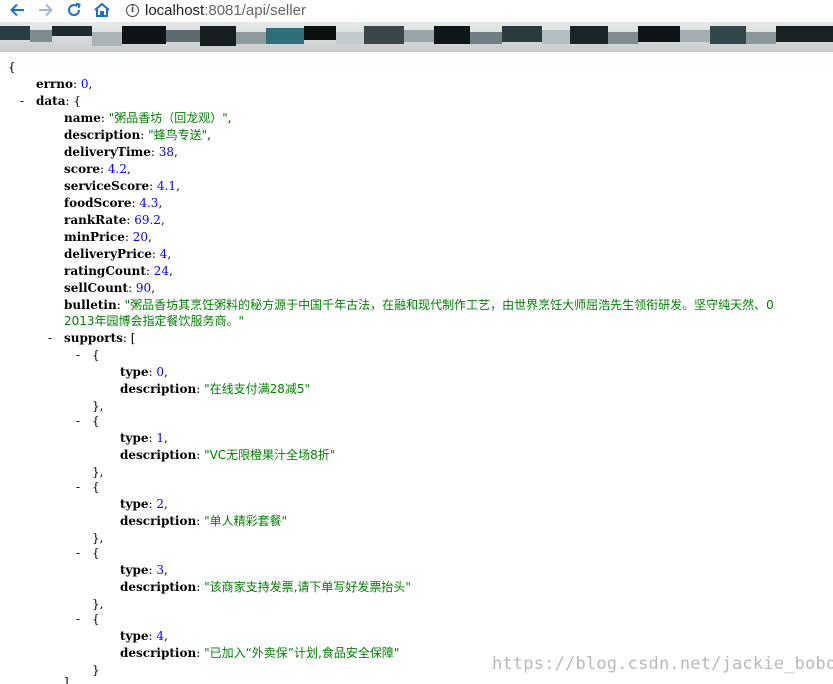 The image size is (833, 684). I want to click on field-value: 4.3, so click(149, 203).